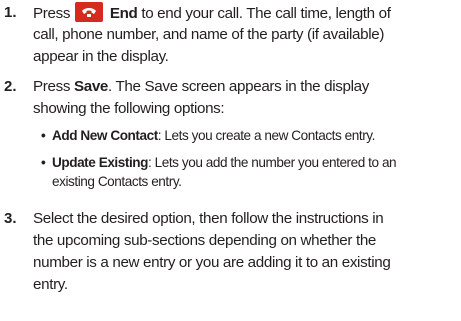 This screenshot has height=321, width=461. What do you see at coordinates (117, 181) in the screenshot?
I see `option-desc-line: existing Contacts entry.` at bounding box center [117, 181].